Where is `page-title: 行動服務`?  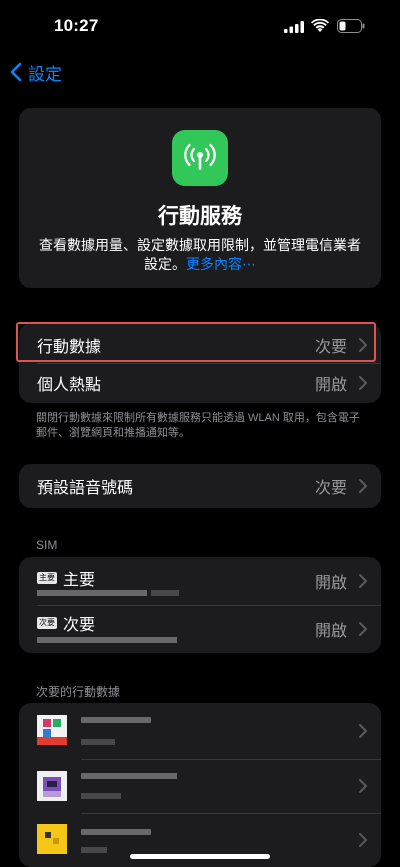
page-title: 行動服務 is located at coordinates (200, 216).